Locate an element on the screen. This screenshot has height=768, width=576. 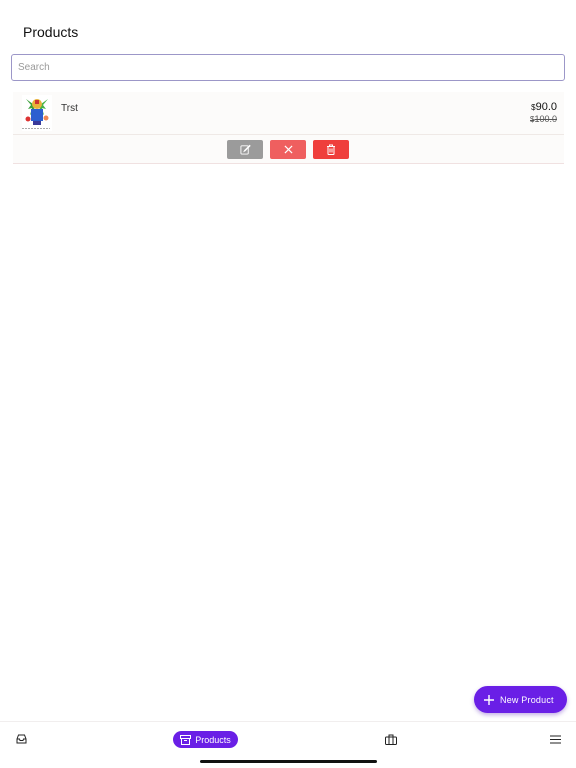
product-row: Trst $90.0 $100.0 is located at coordinates (288, 113).